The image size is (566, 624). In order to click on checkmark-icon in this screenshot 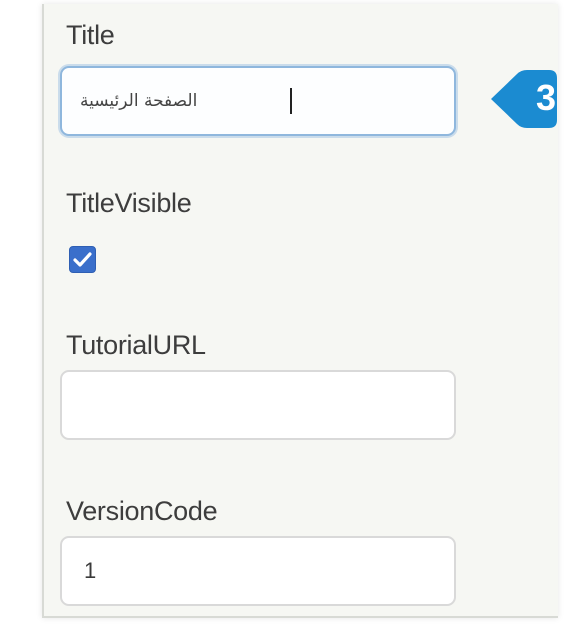, I will do `click(82, 259)`.